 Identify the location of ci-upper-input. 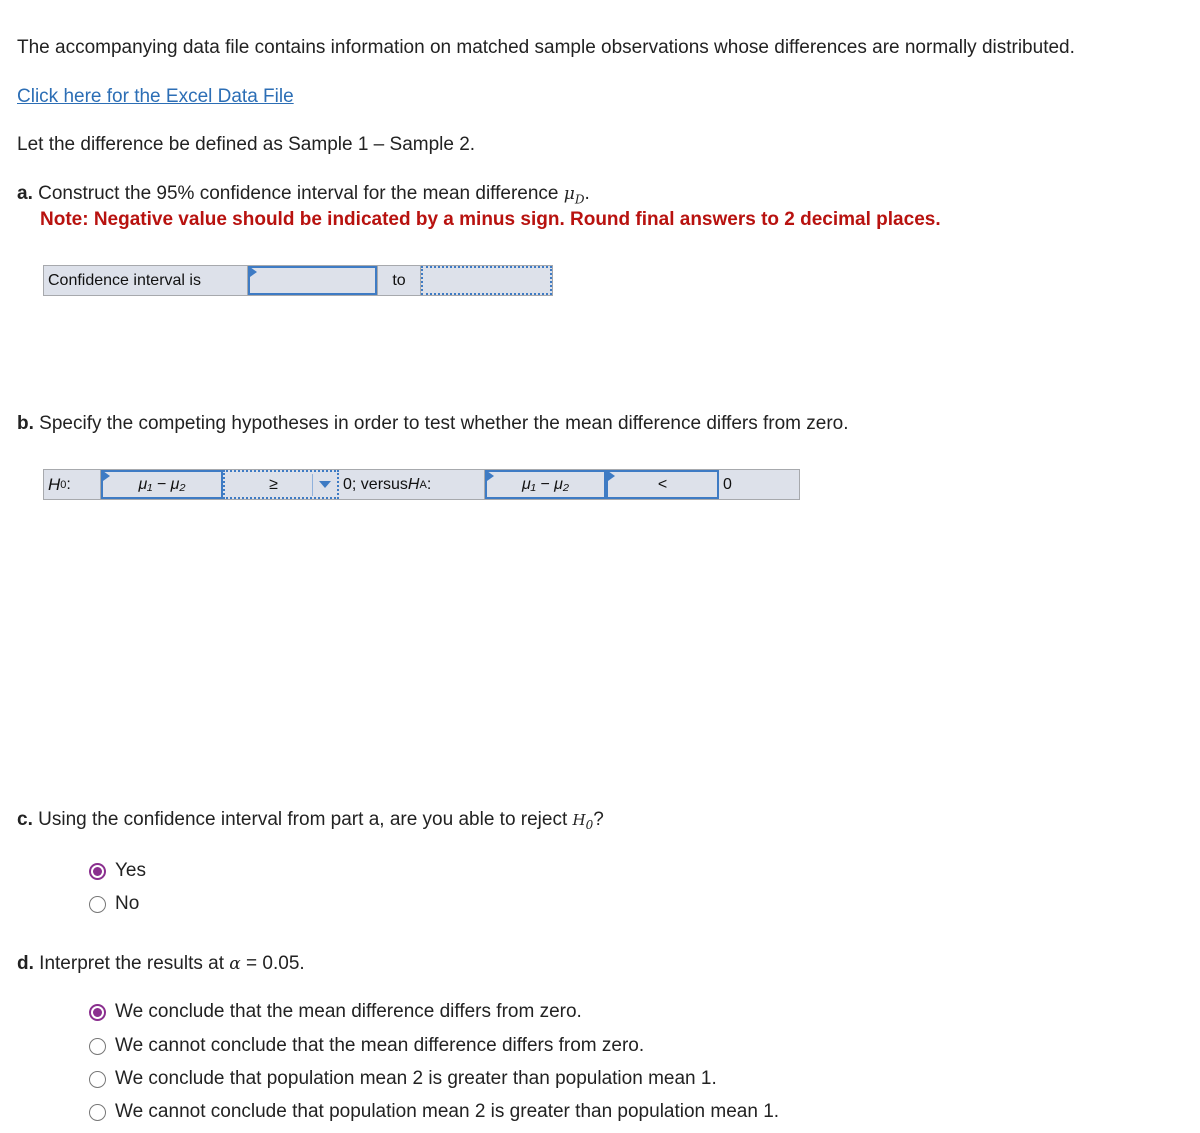
(486, 280).